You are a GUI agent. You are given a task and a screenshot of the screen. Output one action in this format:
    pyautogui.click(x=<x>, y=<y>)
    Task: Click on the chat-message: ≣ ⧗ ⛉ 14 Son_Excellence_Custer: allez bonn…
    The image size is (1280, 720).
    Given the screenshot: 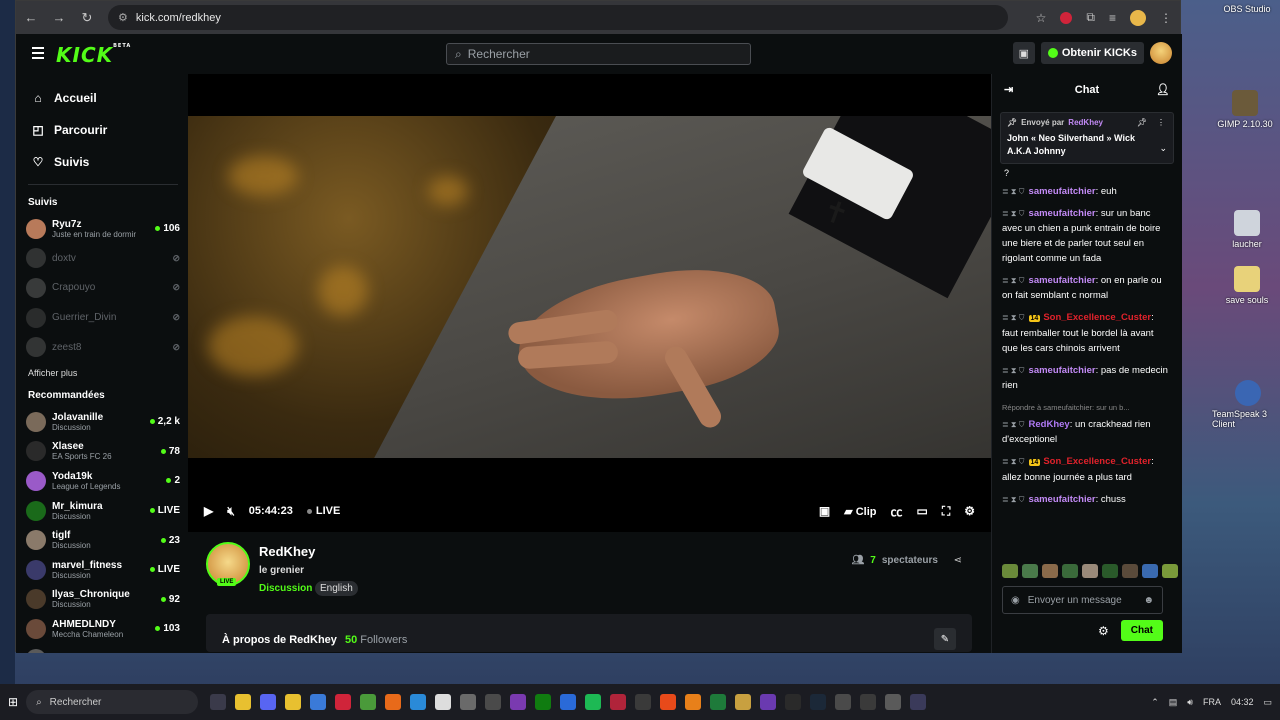 What is the action you would take?
    pyautogui.click(x=1087, y=469)
    